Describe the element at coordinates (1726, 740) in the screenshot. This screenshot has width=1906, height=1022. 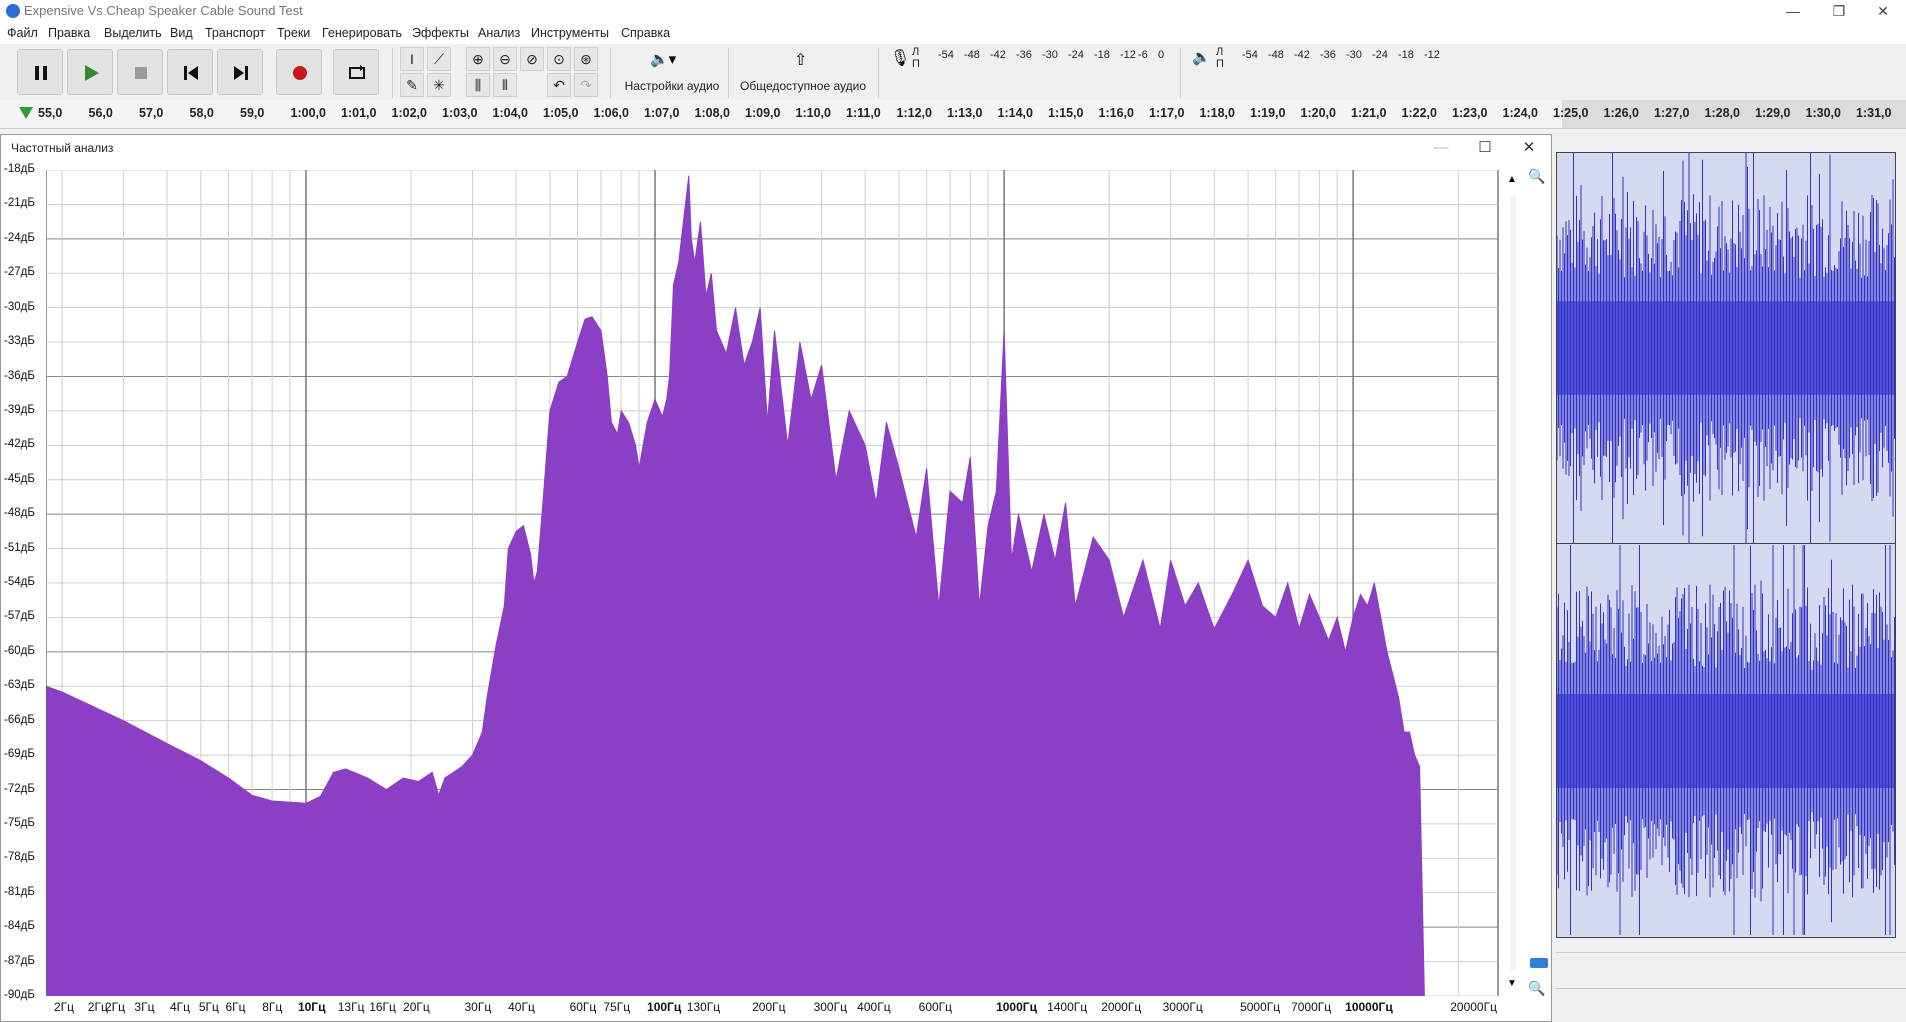
I see `waveform-channel-right` at that location.